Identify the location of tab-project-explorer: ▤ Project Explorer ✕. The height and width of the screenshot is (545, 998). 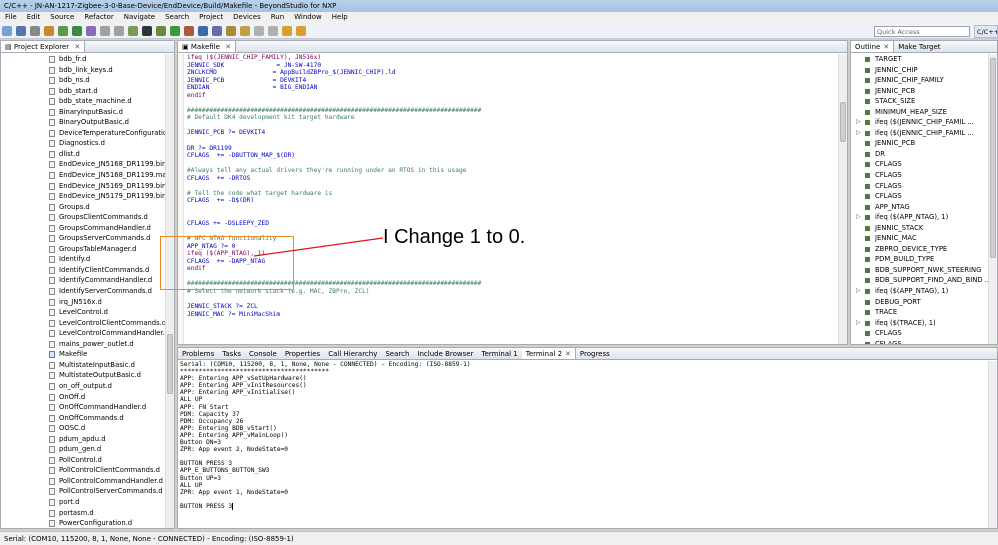
(43, 46).